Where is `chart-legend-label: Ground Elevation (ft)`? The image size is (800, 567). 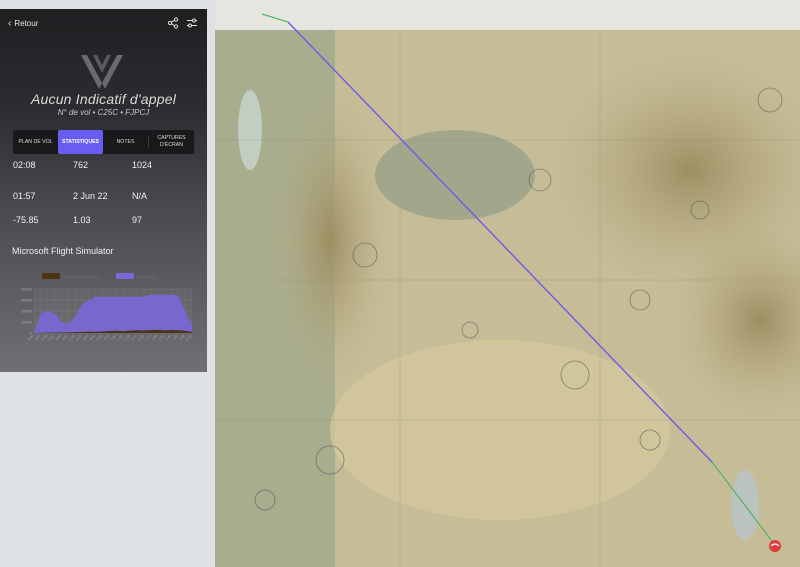 chart-legend-label: Ground Elevation (ft) is located at coordinates (82, 276).